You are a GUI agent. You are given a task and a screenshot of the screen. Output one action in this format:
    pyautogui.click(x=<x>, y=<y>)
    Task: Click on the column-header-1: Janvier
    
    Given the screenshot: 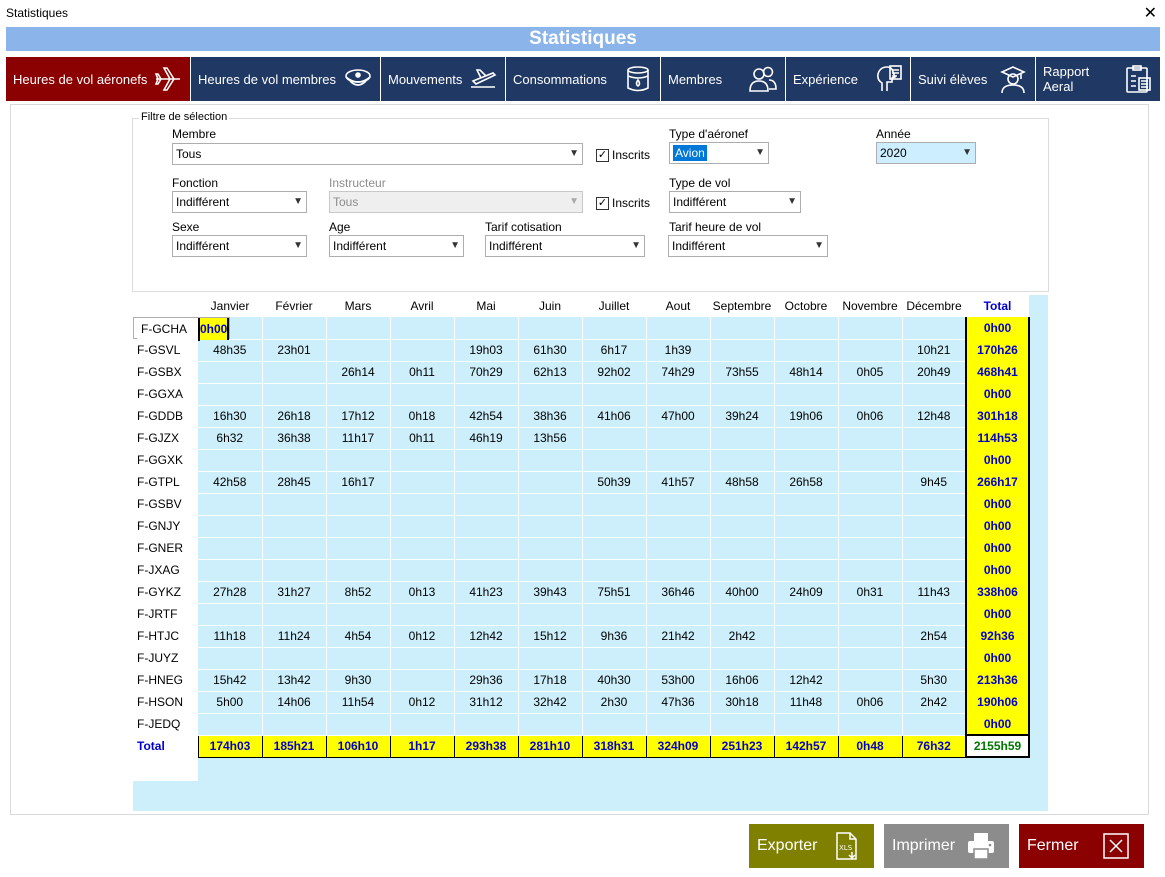 What is the action you would take?
    pyautogui.click(x=230, y=306)
    